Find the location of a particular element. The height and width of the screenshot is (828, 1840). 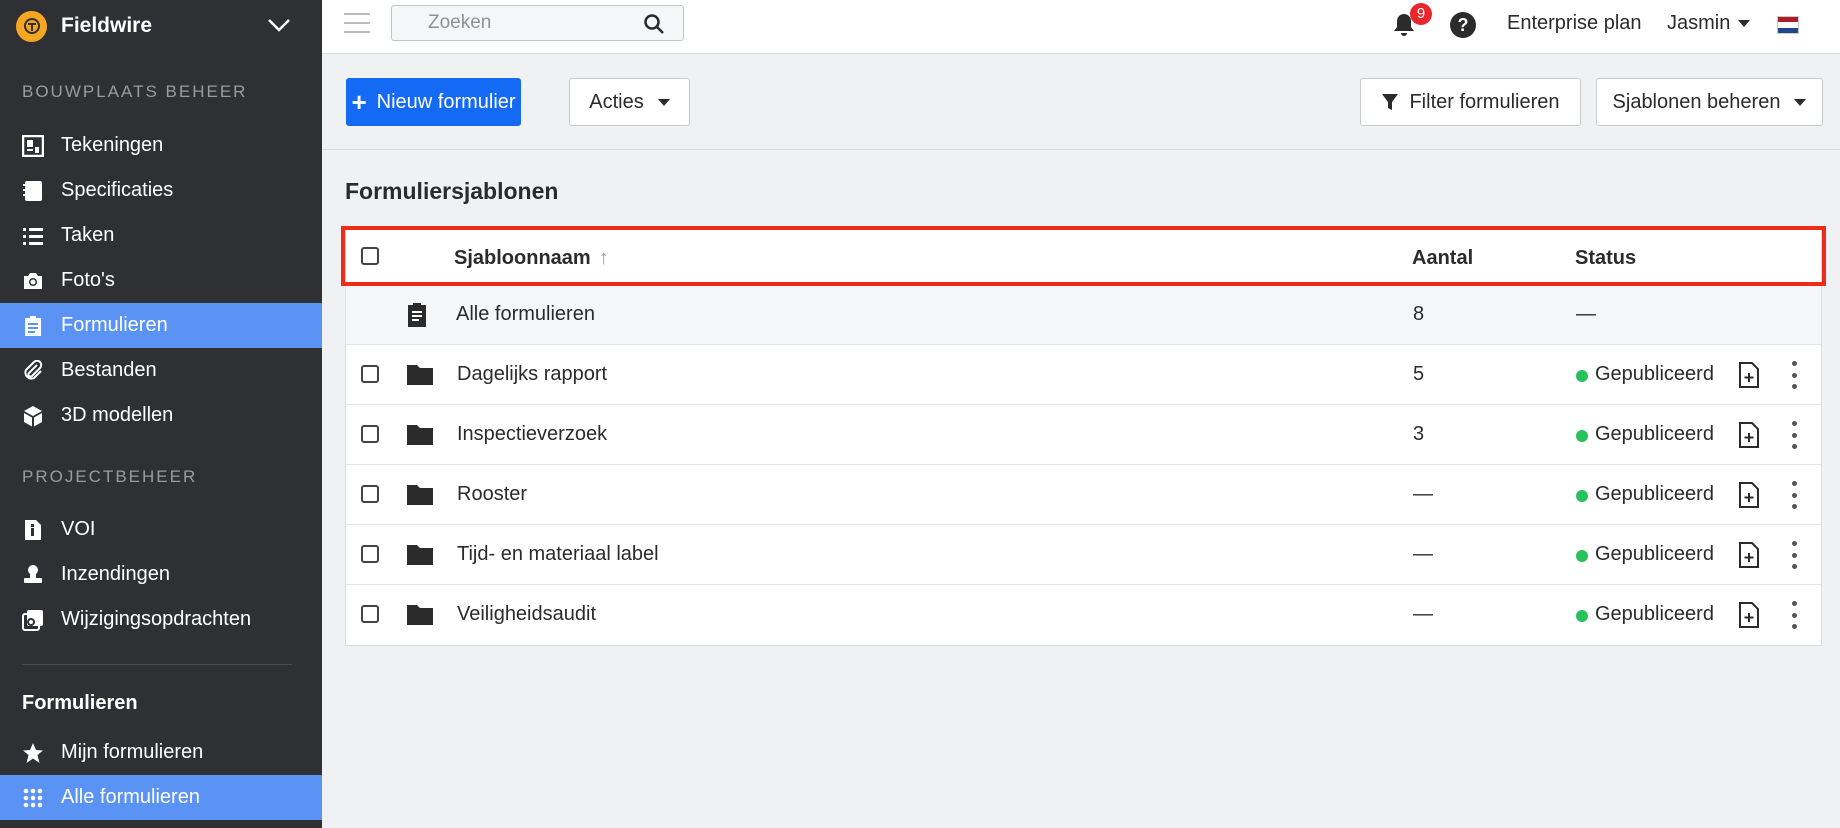

filter-forms-button: Filter formulieren is located at coordinates (1470, 102).